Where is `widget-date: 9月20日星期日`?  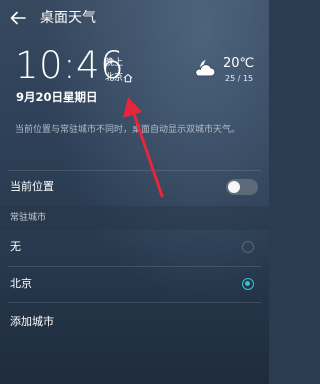
widget-date: 9月20日星期日 is located at coordinates (57, 97).